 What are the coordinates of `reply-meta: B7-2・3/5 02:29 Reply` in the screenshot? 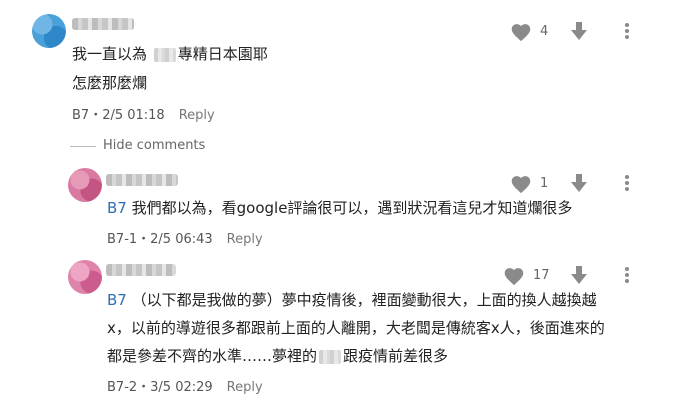 It's located at (185, 387).